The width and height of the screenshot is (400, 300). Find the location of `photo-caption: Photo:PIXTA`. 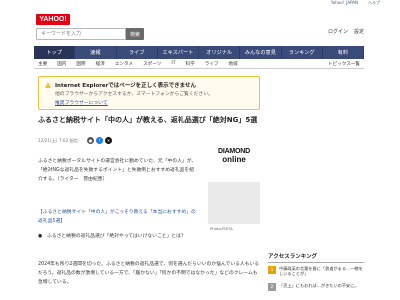

photo-caption: Photo:PIXTA is located at coordinates (221, 228).